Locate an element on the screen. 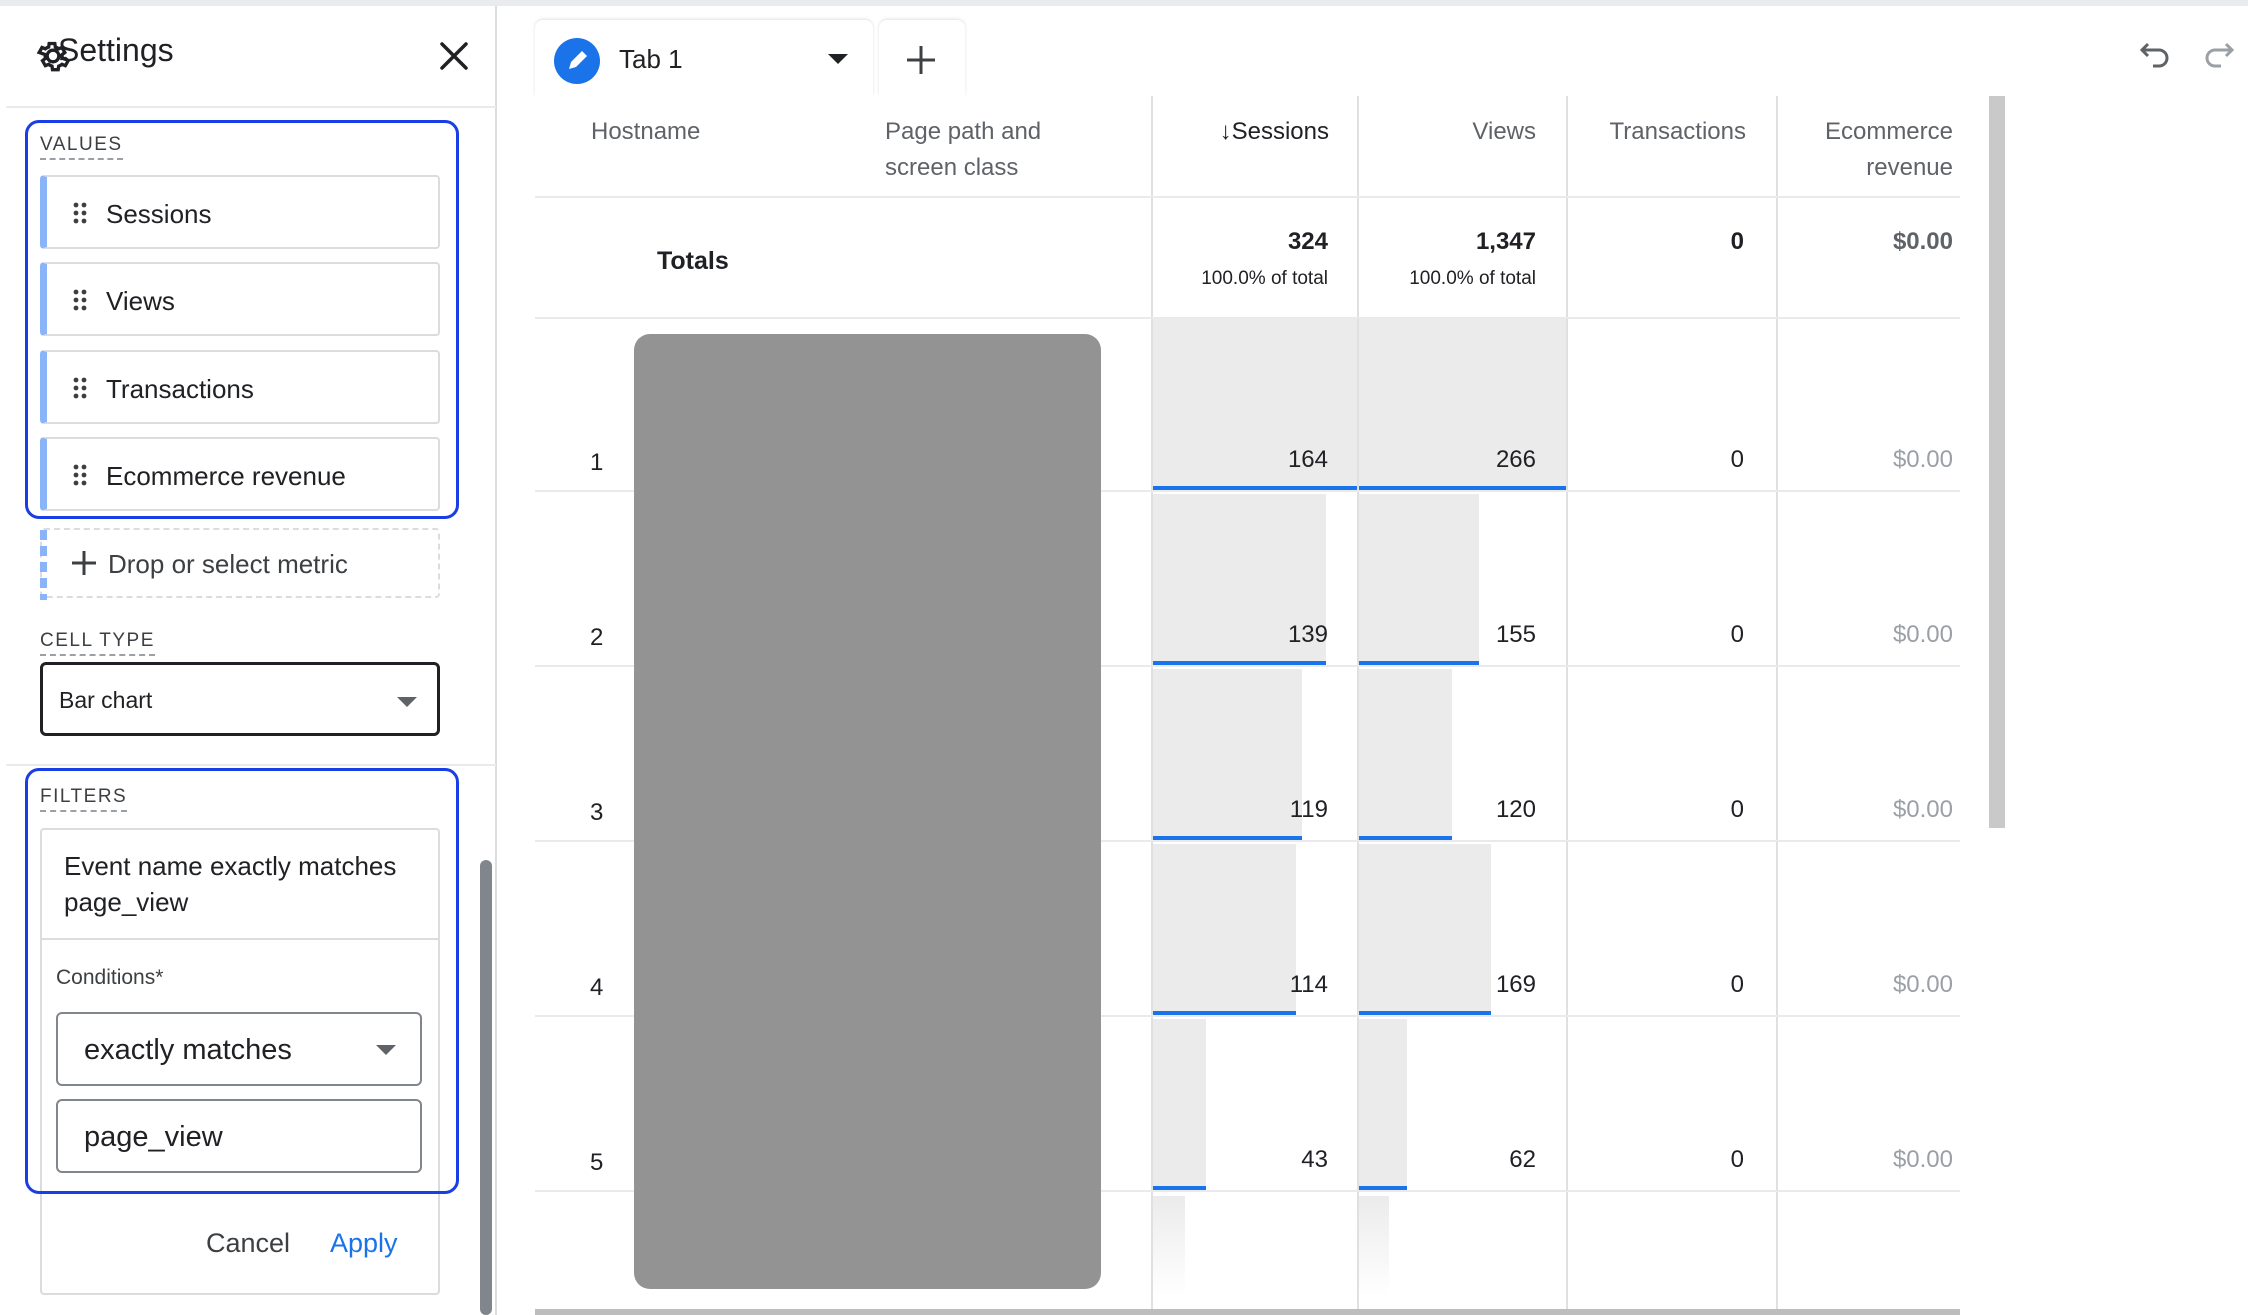 This screenshot has width=2248, height=1315. cell-type-label: CELL TYPE is located at coordinates (97, 643).